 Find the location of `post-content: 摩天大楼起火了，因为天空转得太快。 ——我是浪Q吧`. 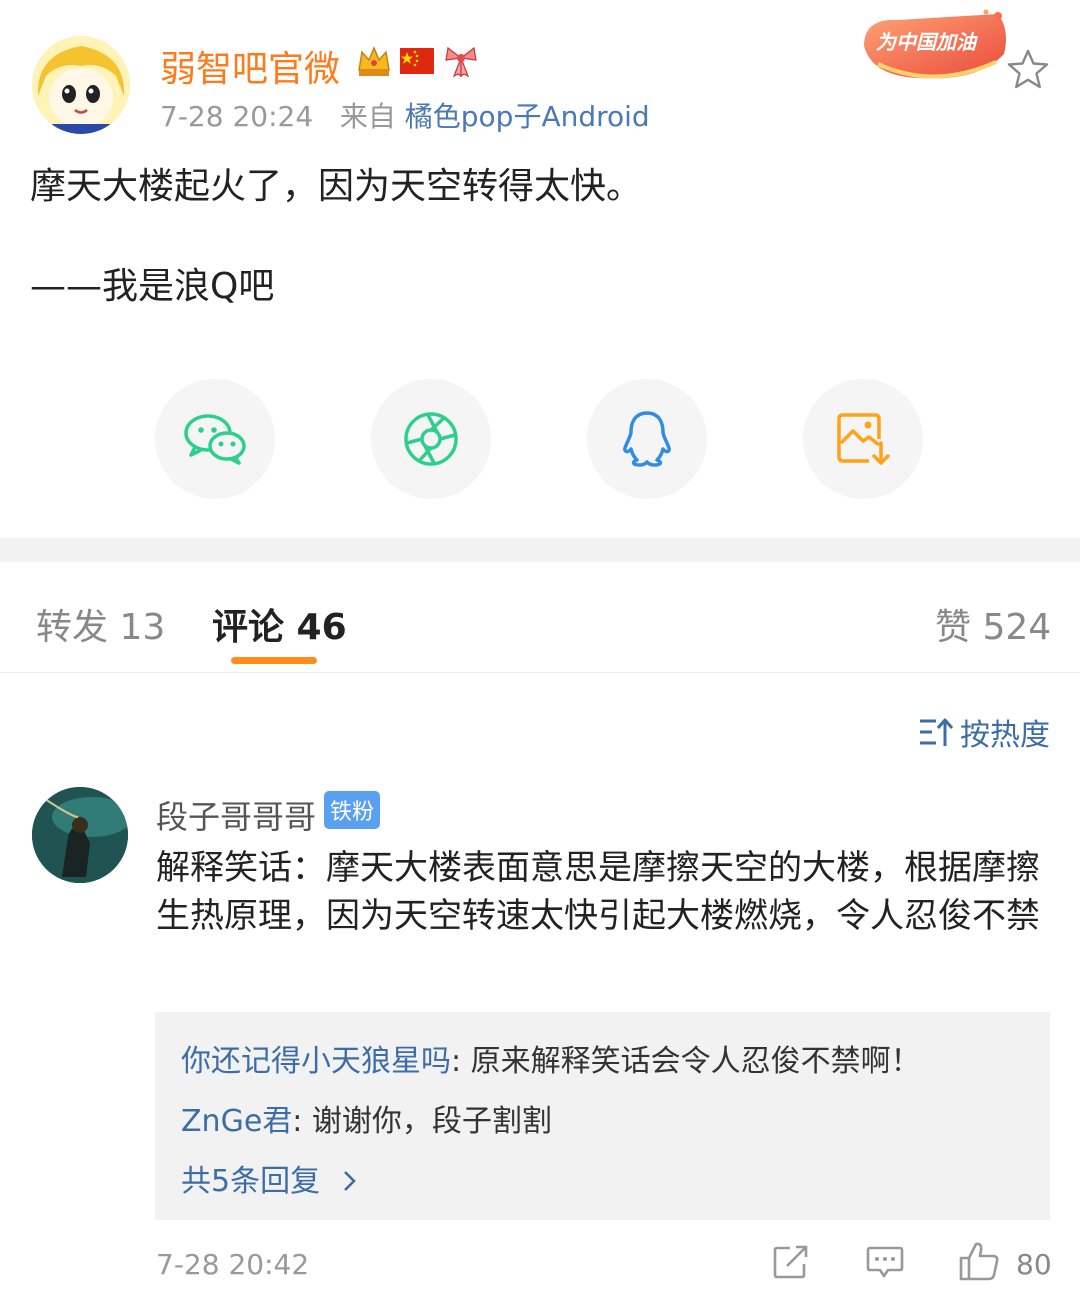

post-content: 摩天大楼起火了，因为天空转得太快。 ——我是浪Q吧 is located at coordinates (336, 236).